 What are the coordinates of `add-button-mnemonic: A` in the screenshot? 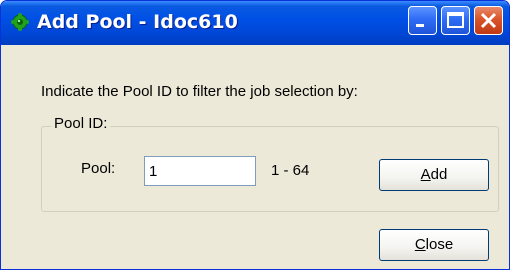 It's located at (425, 174).